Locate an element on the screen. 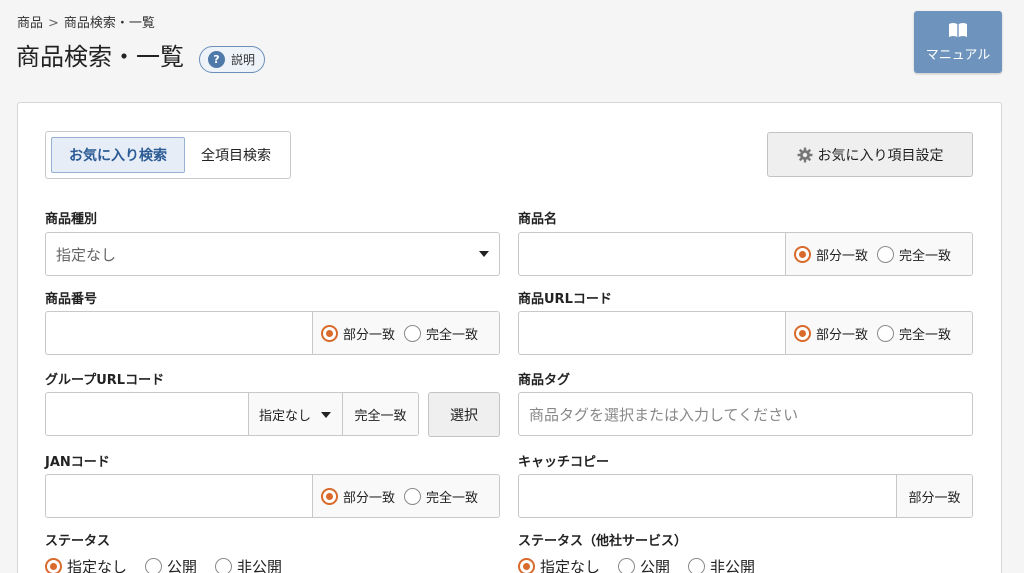  page-title: 商品検索・一覧 is located at coordinates (100, 57).